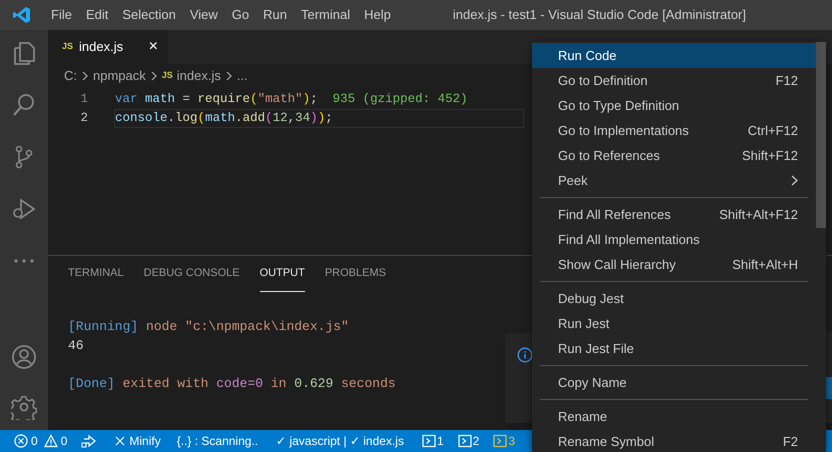 The height and width of the screenshot is (452, 832). I want to click on breadcrumb-item: index.js, so click(198, 76).